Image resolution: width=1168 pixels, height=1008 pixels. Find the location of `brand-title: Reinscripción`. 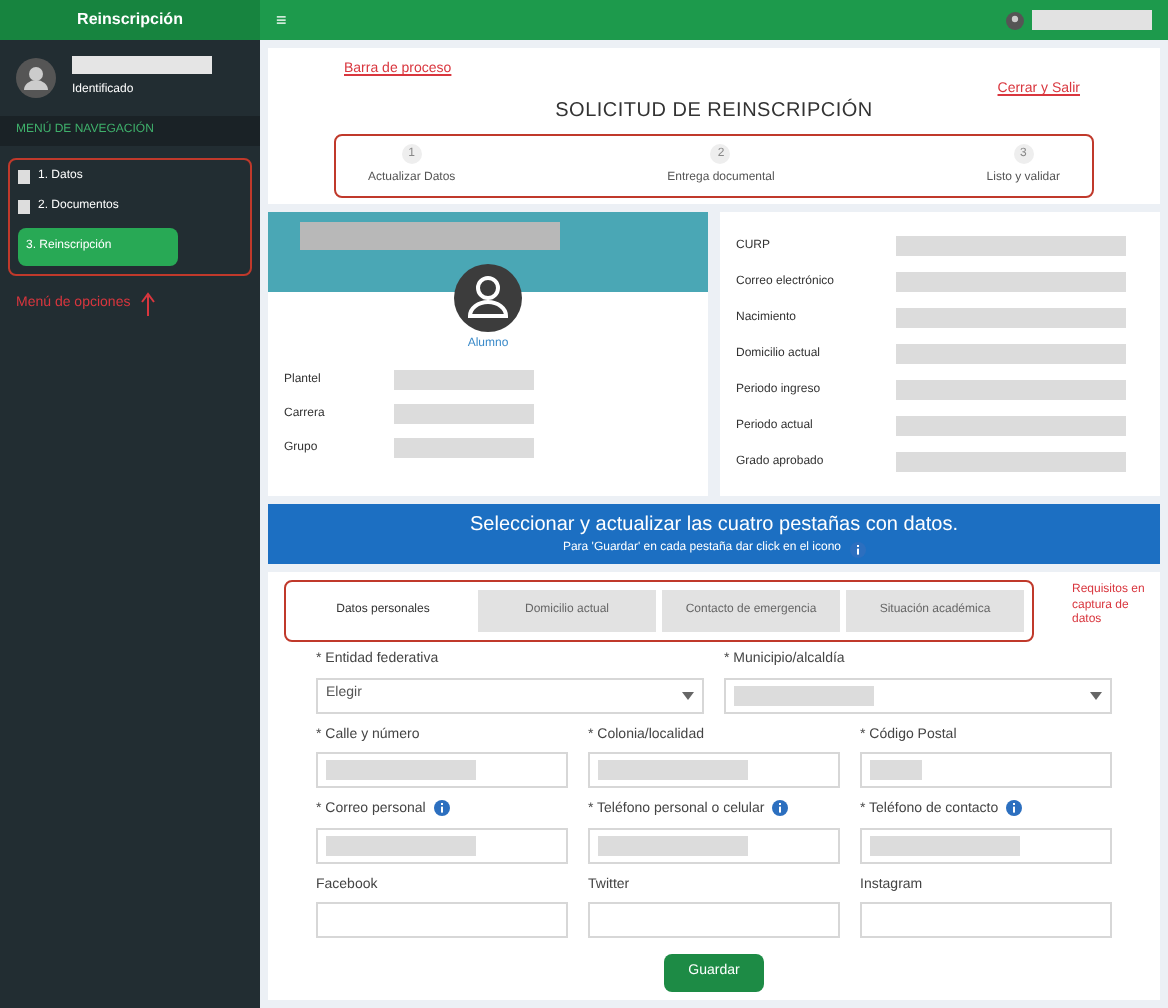

brand-title: Reinscripción is located at coordinates (130, 20).